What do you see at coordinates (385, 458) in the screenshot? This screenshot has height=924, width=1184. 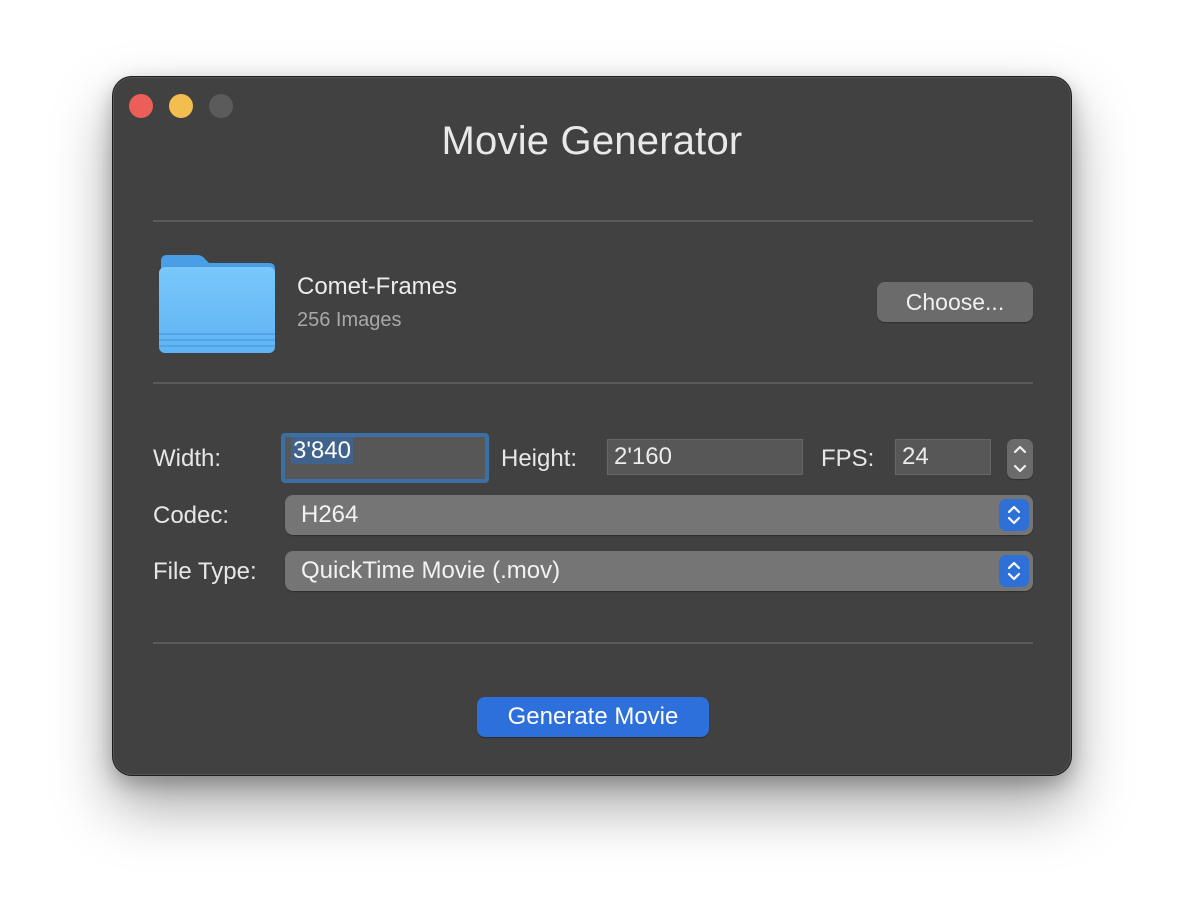 I see `width-field: 3'840` at bounding box center [385, 458].